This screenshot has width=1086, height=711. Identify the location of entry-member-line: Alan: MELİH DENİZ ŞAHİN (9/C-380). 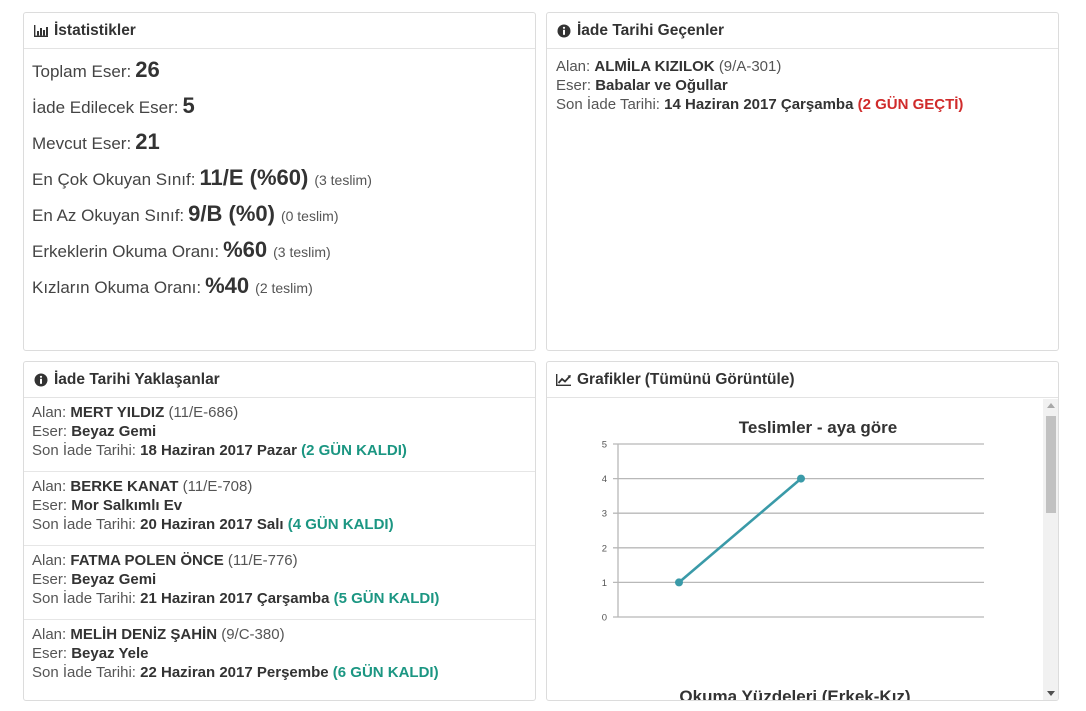
(279, 634).